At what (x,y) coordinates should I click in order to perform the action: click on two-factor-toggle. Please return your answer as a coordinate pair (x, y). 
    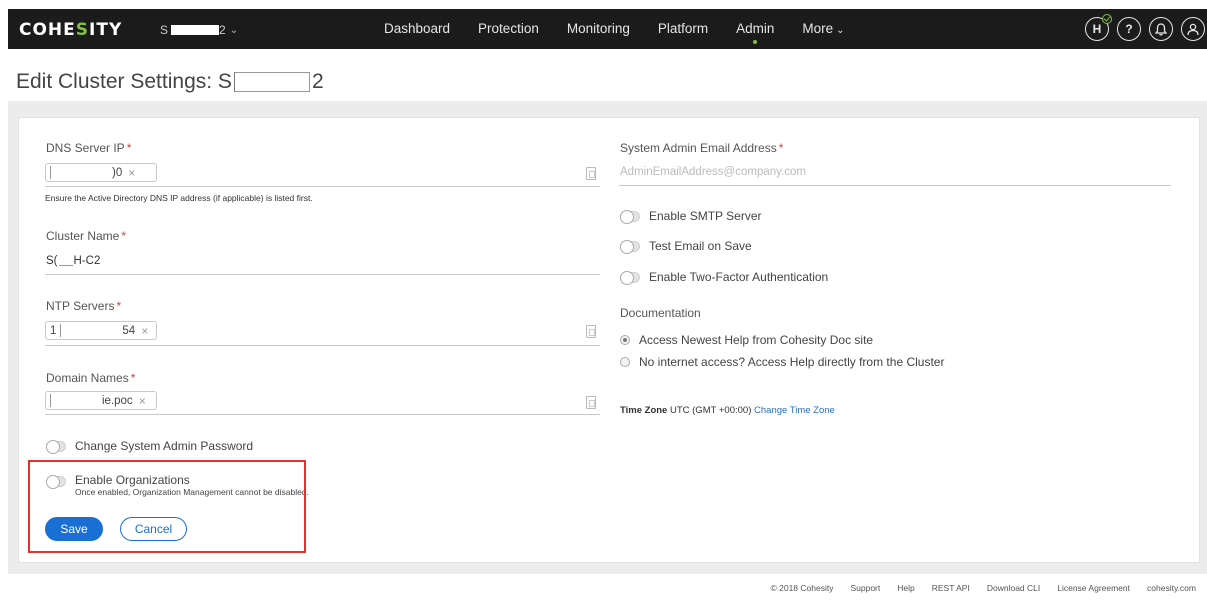
    Looking at the image, I should click on (630, 277).